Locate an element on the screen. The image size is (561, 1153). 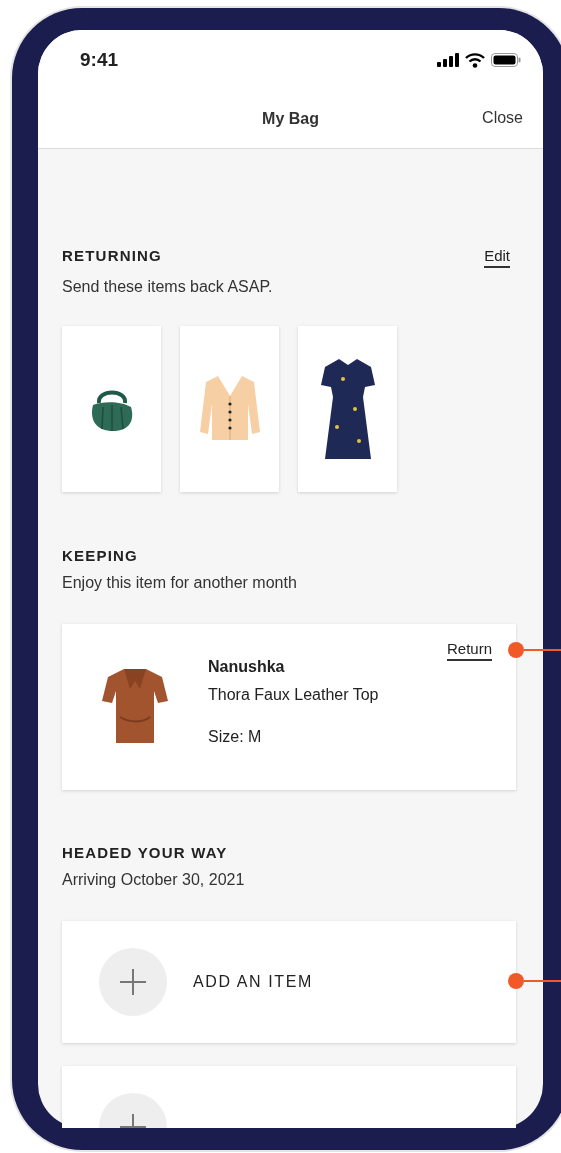
return-link: Return is located at coordinates (469, 650).